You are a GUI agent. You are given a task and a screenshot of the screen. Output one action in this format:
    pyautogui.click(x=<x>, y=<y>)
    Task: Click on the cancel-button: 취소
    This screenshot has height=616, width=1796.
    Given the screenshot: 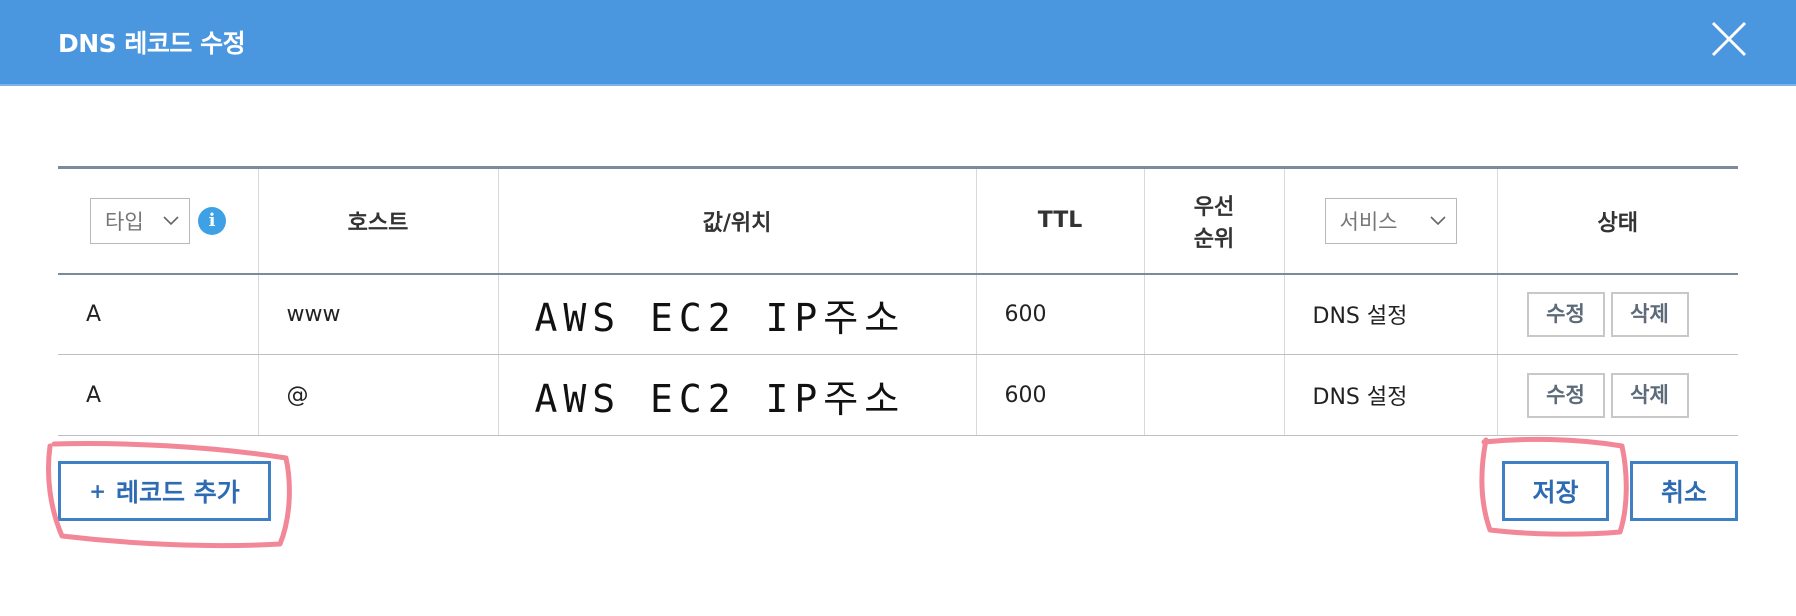 What is the action you would take?
    pyautogui.click(x=1684, y=491)
    